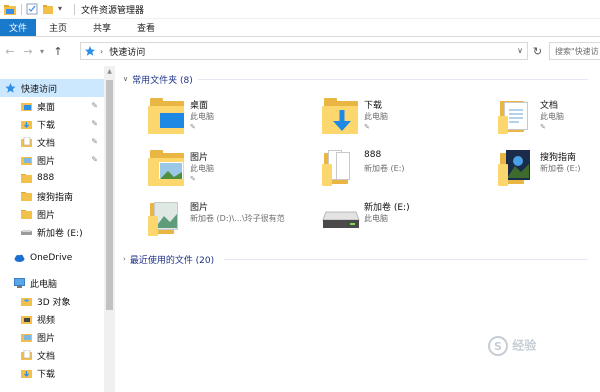 This screenshot has width=600, height=392. I want to click on customize-dropdown-icon: ▾, so click(62, 9).